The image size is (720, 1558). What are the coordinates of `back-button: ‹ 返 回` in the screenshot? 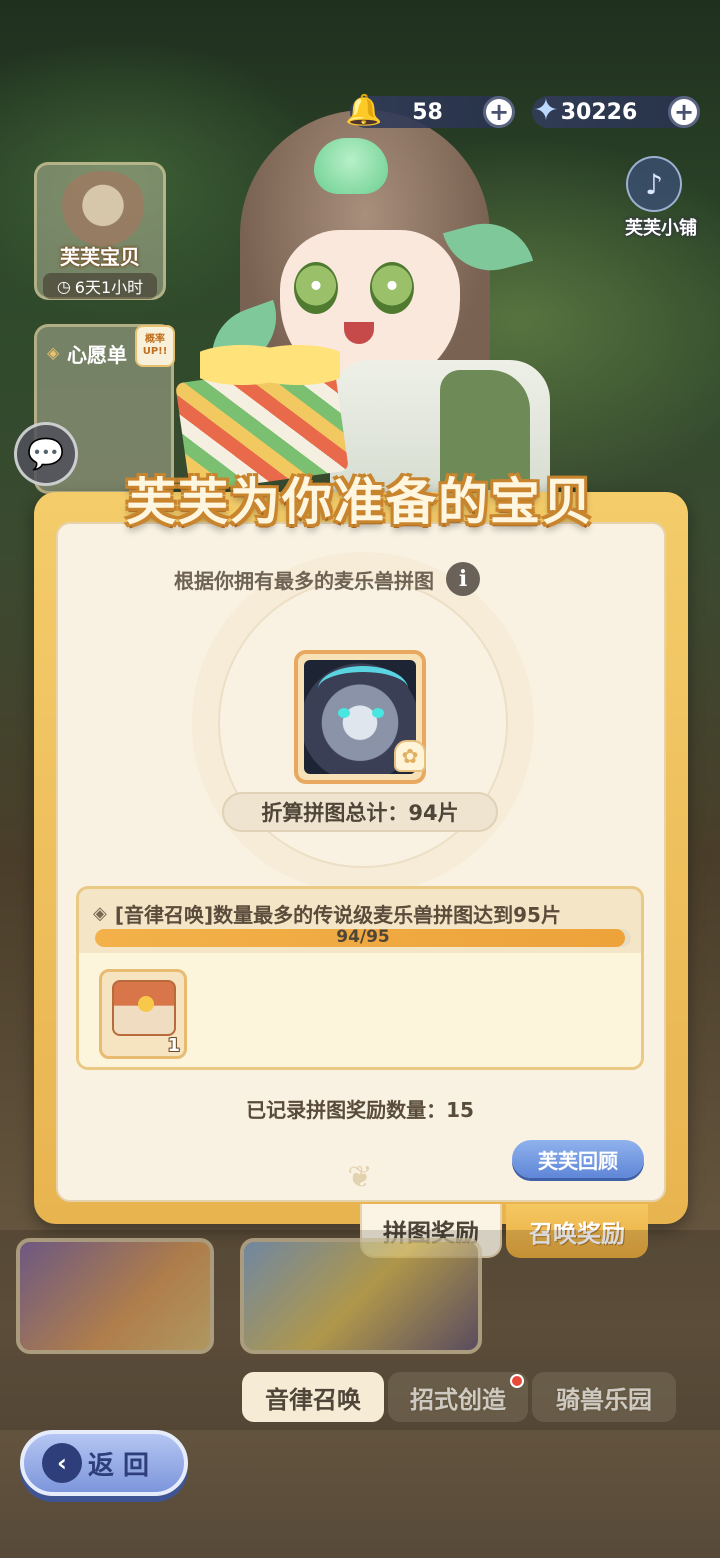 It's located at (104, 1463).